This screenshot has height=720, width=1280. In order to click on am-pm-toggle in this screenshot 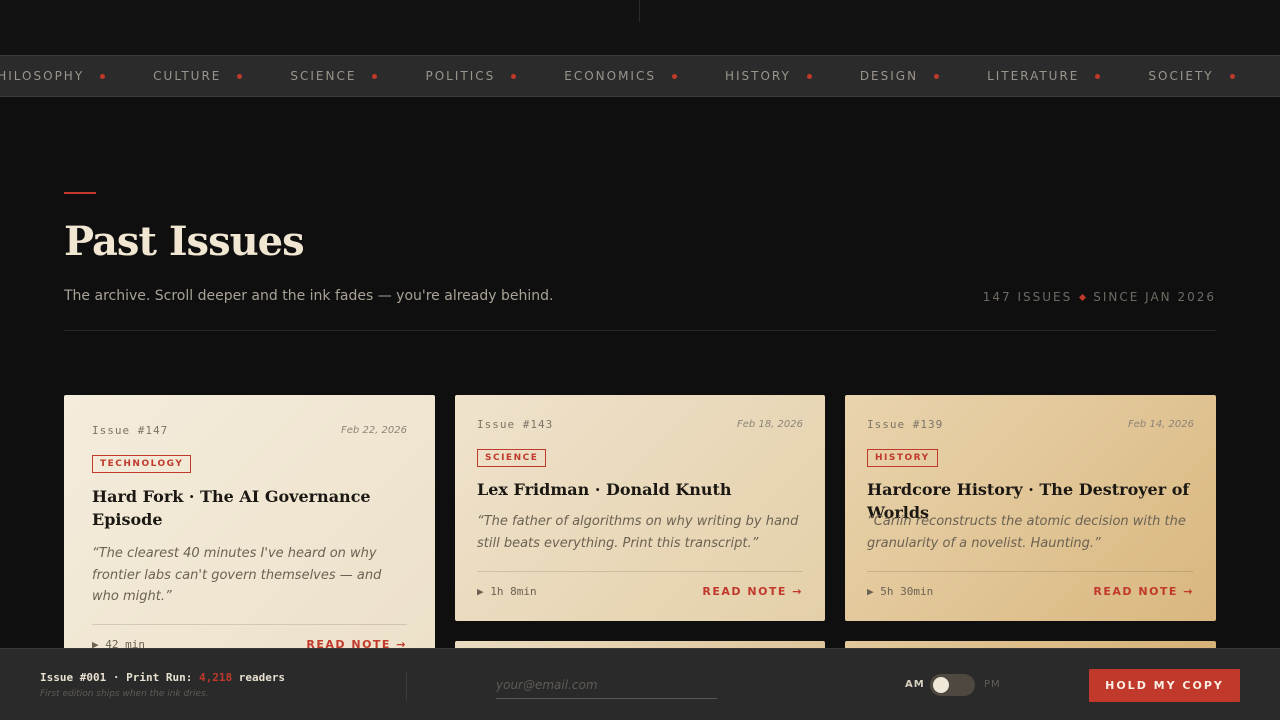, I will do `click(952, 685)`.